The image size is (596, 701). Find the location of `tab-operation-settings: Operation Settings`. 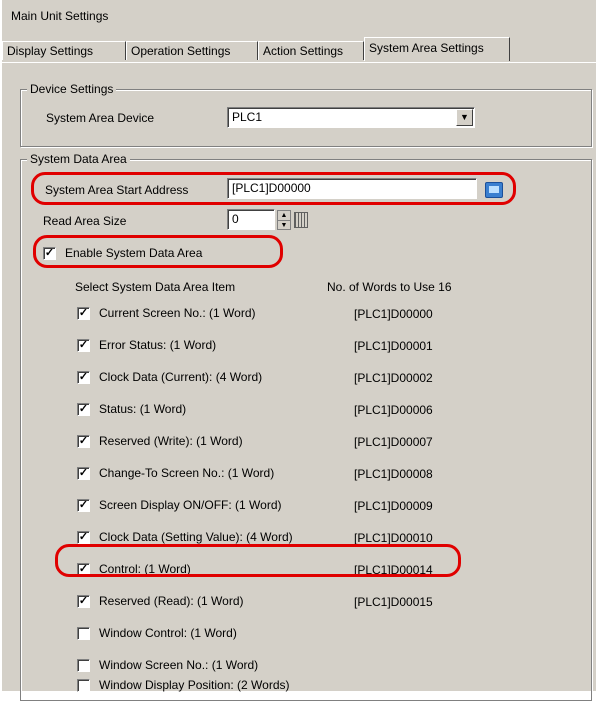

tab-operation-settings: Operation Settings is located at coordinates (192, 50).